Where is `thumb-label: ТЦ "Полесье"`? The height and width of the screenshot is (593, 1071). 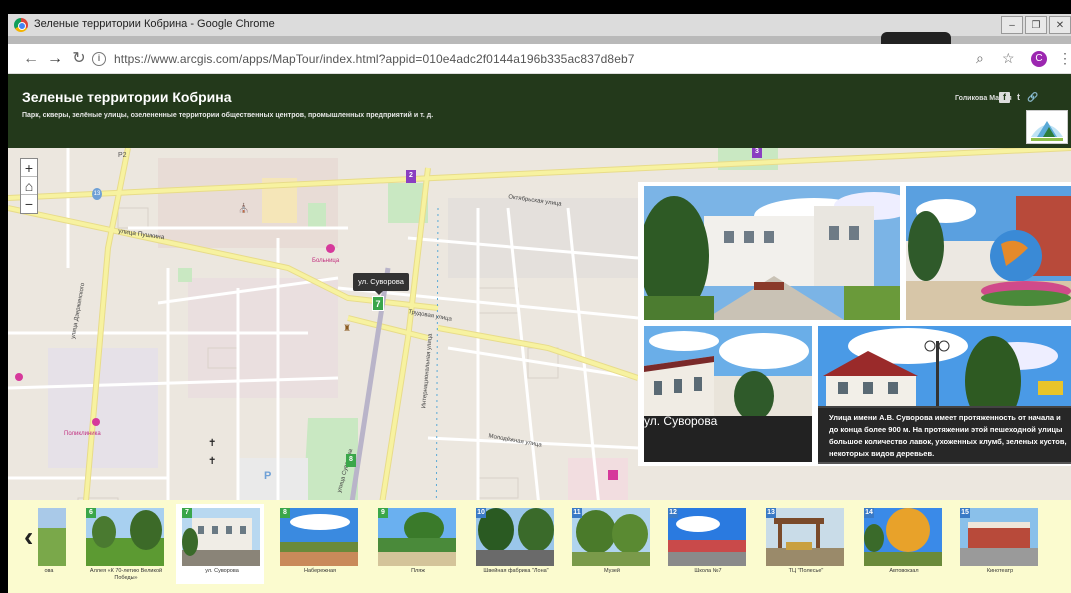 thumb-label: ТЦ "Полесье" is located at coordinates (806, 571).